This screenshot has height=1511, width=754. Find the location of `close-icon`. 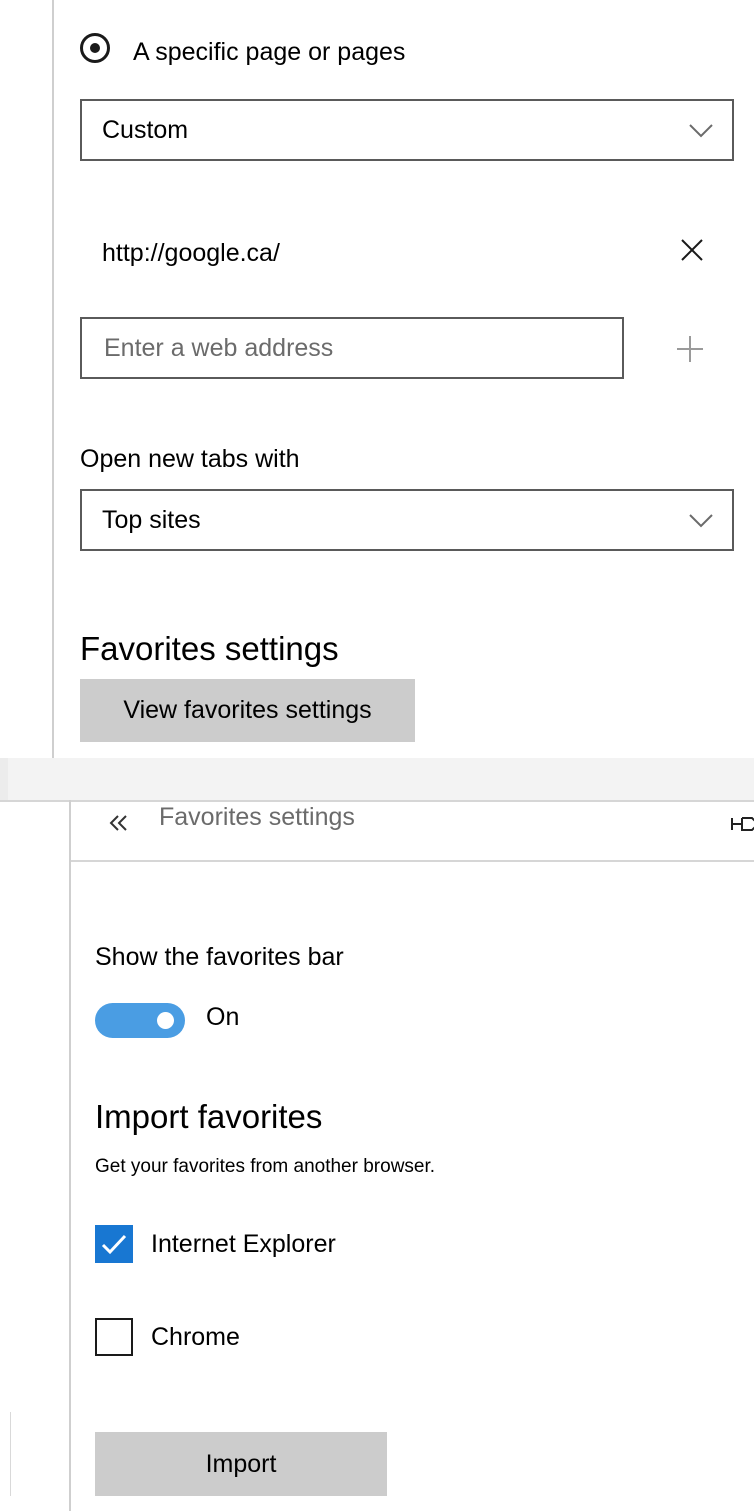

close-icon is located at coordinates (692, 250).